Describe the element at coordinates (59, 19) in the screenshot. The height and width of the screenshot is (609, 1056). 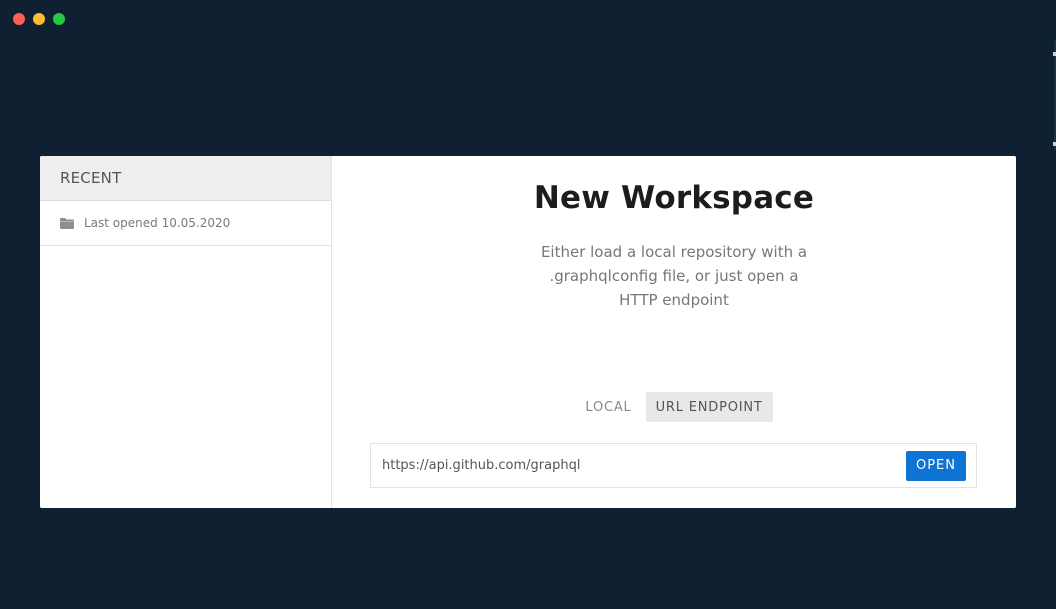
I see `maximize-window-button` at that location.